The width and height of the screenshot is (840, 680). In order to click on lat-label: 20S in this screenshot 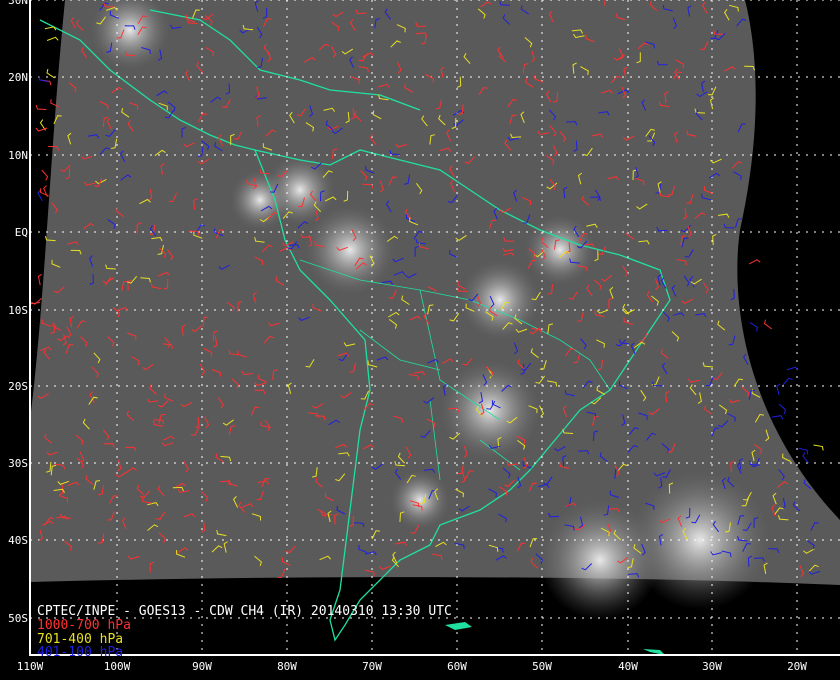, I will do `click(18, 386)`.